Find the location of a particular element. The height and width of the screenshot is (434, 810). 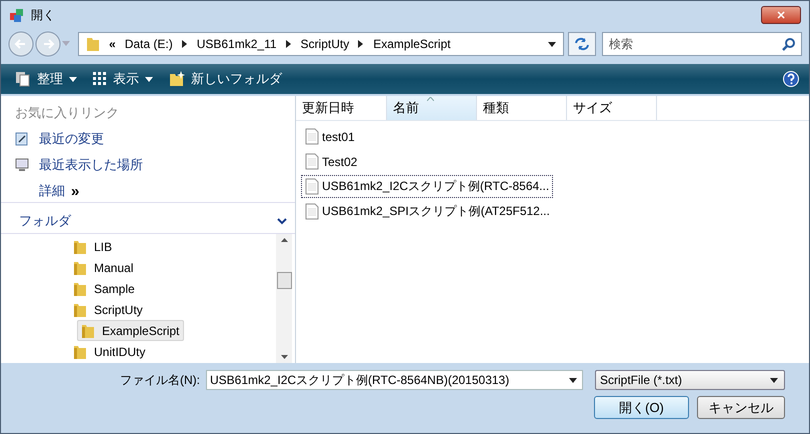

toolbar-button: 表示 is located at coordinates (123, 79).